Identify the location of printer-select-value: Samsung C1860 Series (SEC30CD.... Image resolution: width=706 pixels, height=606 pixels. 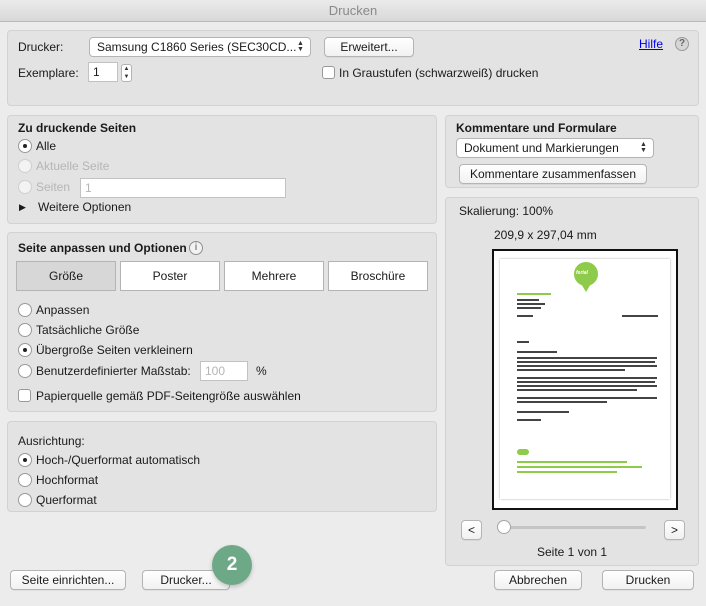
(197, 47).